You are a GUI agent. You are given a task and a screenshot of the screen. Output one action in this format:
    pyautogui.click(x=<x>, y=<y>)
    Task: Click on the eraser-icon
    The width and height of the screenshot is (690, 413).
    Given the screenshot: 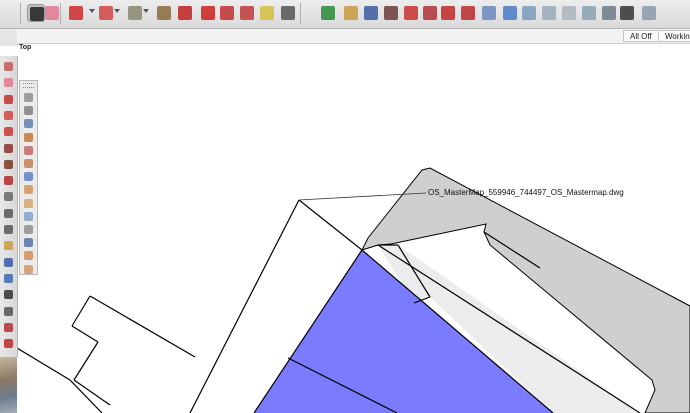 What is the action you would take?
    pyautogui.click(x=52, y=13)
    